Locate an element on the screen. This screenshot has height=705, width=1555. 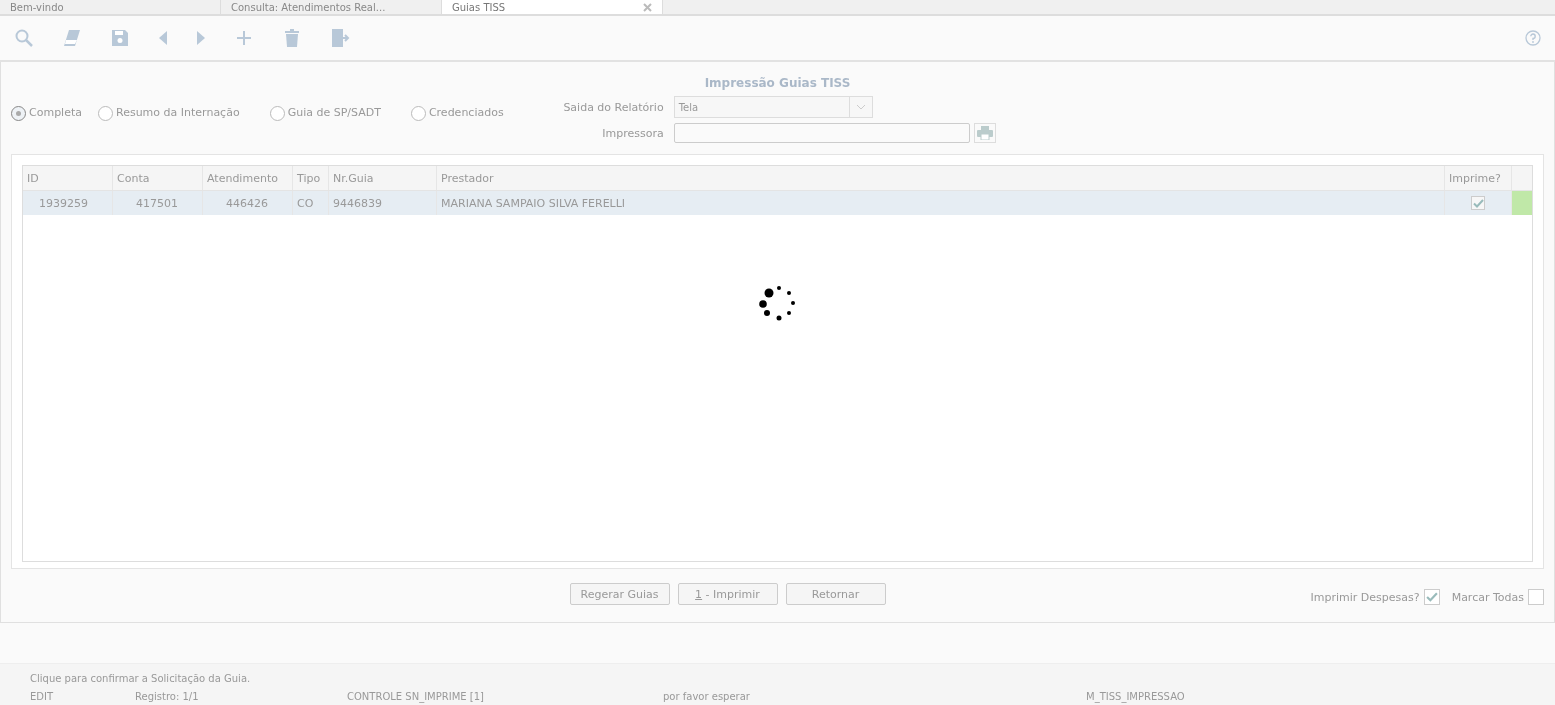
printer-field is located at coordinates (821, 133).